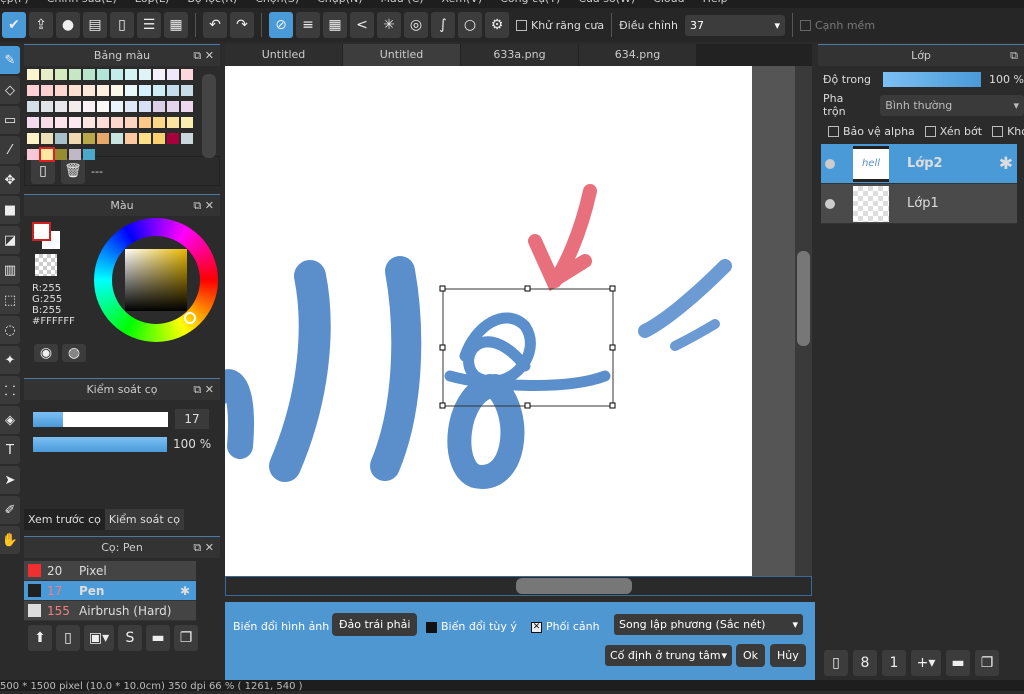 The height and width of the screenshot is (694, 1024). I want to click on grid-snap-icon: ▦, so click(335, 25).